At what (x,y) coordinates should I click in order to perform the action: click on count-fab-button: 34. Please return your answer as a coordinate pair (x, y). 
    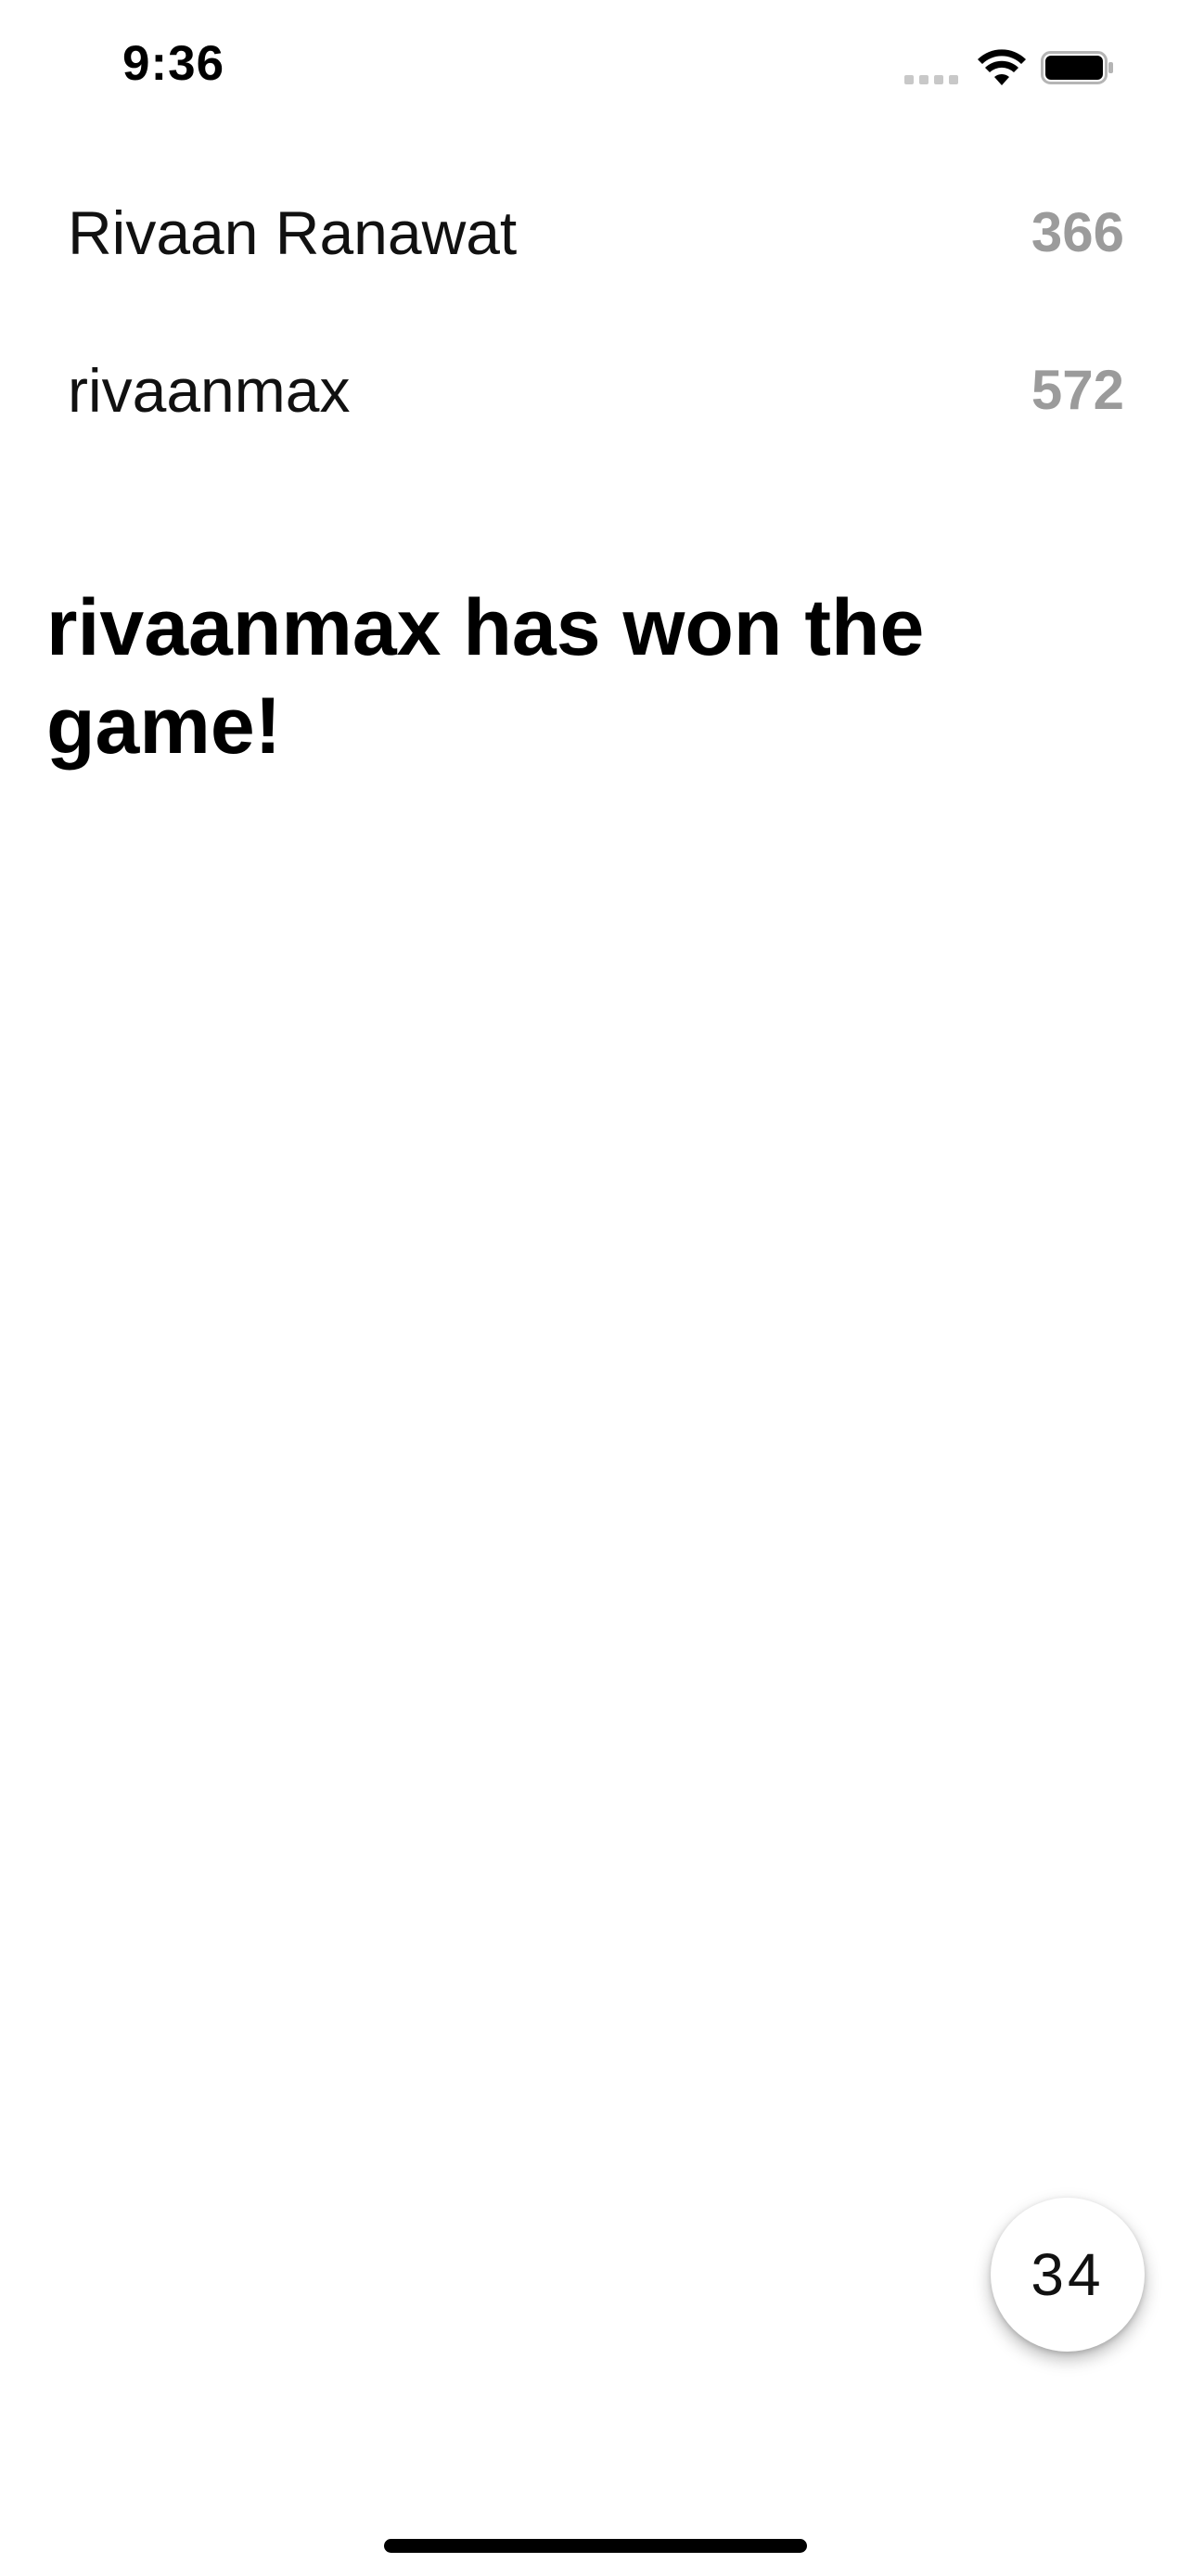
    Looking at the image, I should click on (1068, 2275).